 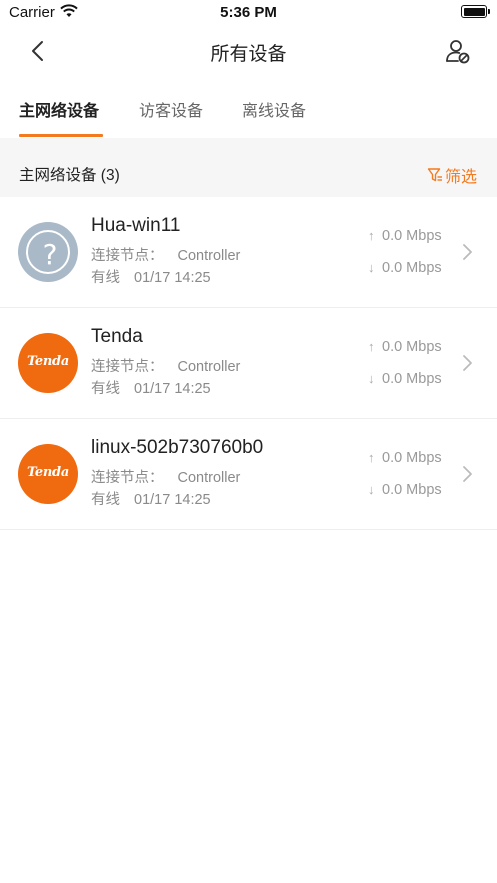 I want to click on tab-guest: 访客设备, so click(x=171, y=109).